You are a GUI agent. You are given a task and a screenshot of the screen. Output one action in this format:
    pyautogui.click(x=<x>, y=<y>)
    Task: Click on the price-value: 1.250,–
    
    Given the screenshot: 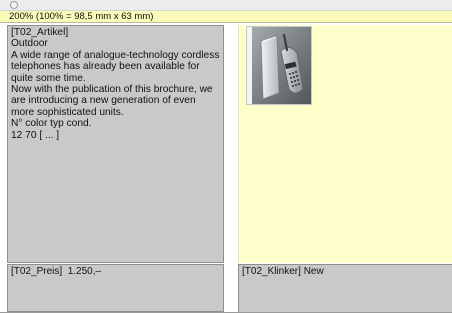 What is the action you would take?
    pyautogui.click(x=84, y=271)
    